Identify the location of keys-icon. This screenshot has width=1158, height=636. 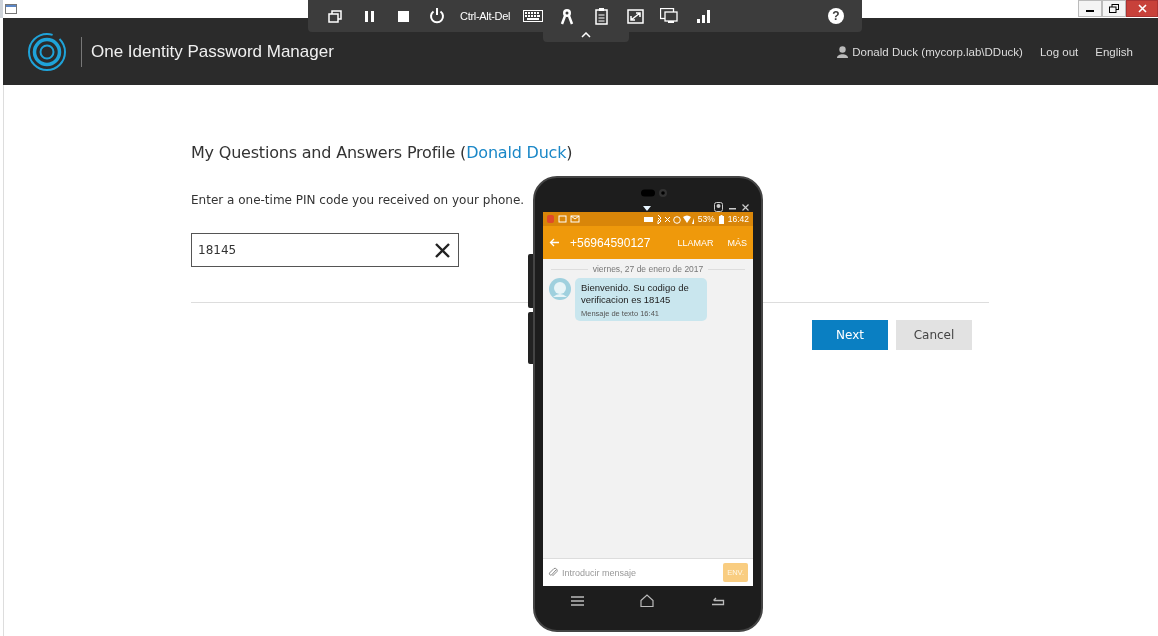
(567, 16).